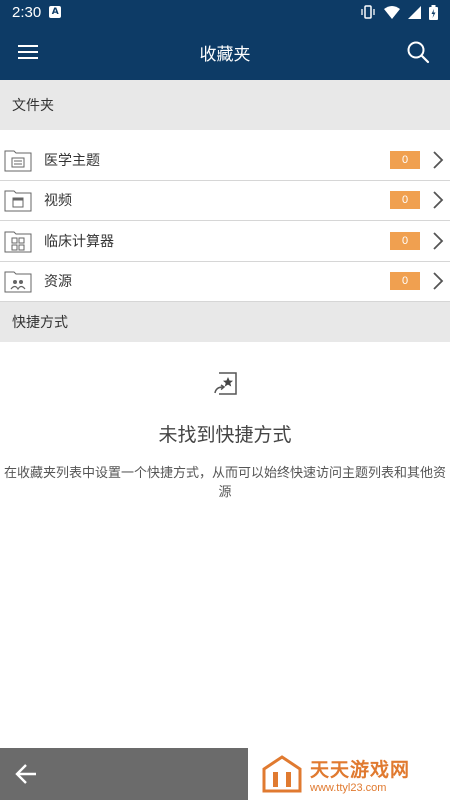  Describe the element at coordinates (225, 383) in the screenshot. I see `star-shortcut-icon` at that location.